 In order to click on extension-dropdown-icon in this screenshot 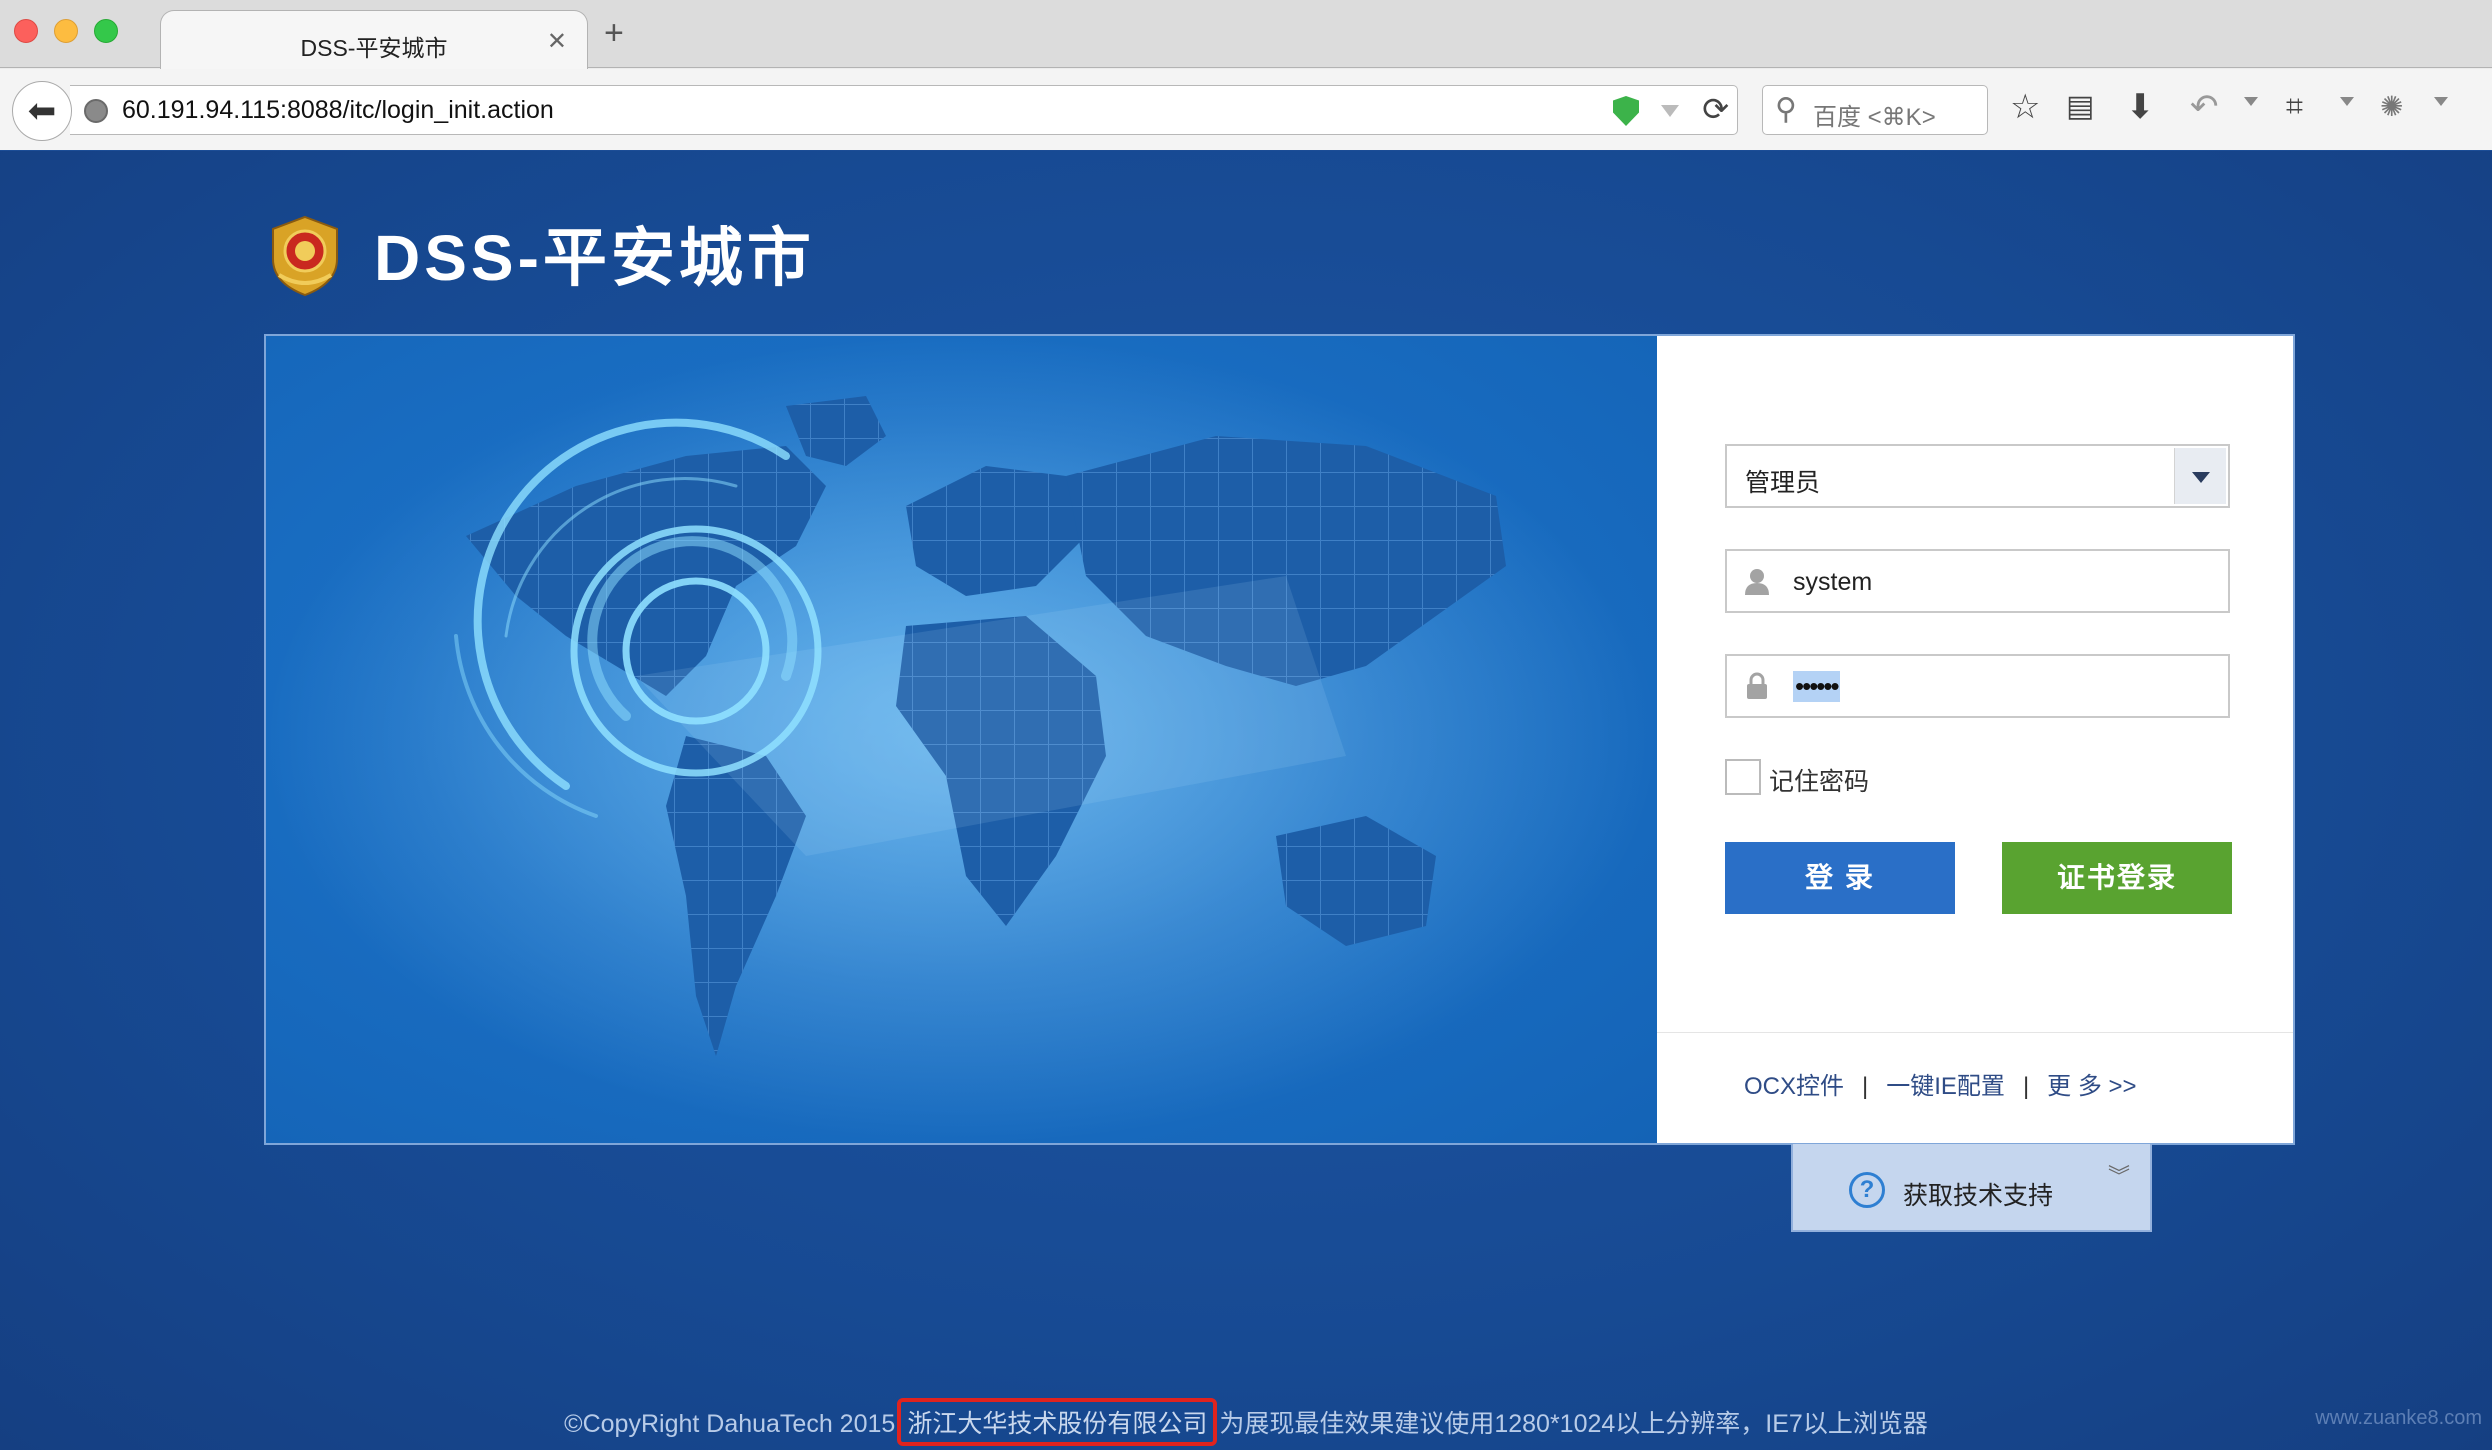, I will do `click(2441, 101)`.